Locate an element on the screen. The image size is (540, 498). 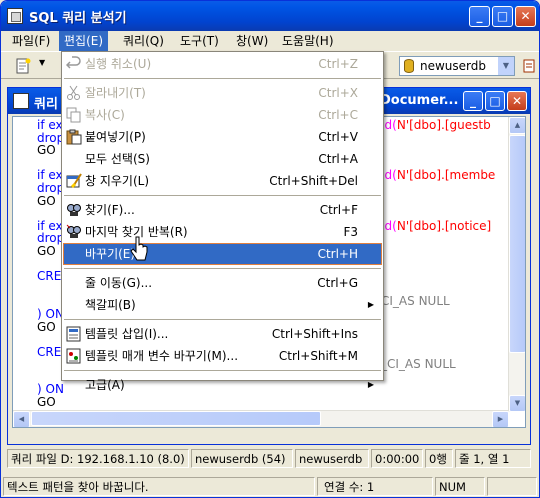
vertical-scroll-thumb is located at coordinates (517, 244).